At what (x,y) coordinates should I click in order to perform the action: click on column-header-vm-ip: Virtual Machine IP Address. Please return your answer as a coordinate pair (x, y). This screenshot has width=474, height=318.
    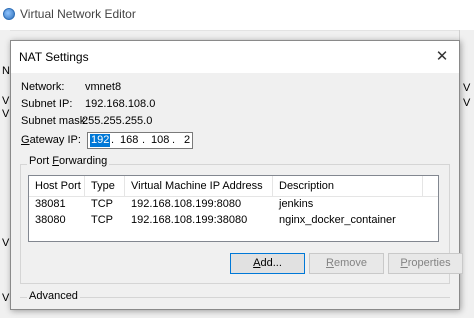
    Looking at the image, I should click on (199, 186).